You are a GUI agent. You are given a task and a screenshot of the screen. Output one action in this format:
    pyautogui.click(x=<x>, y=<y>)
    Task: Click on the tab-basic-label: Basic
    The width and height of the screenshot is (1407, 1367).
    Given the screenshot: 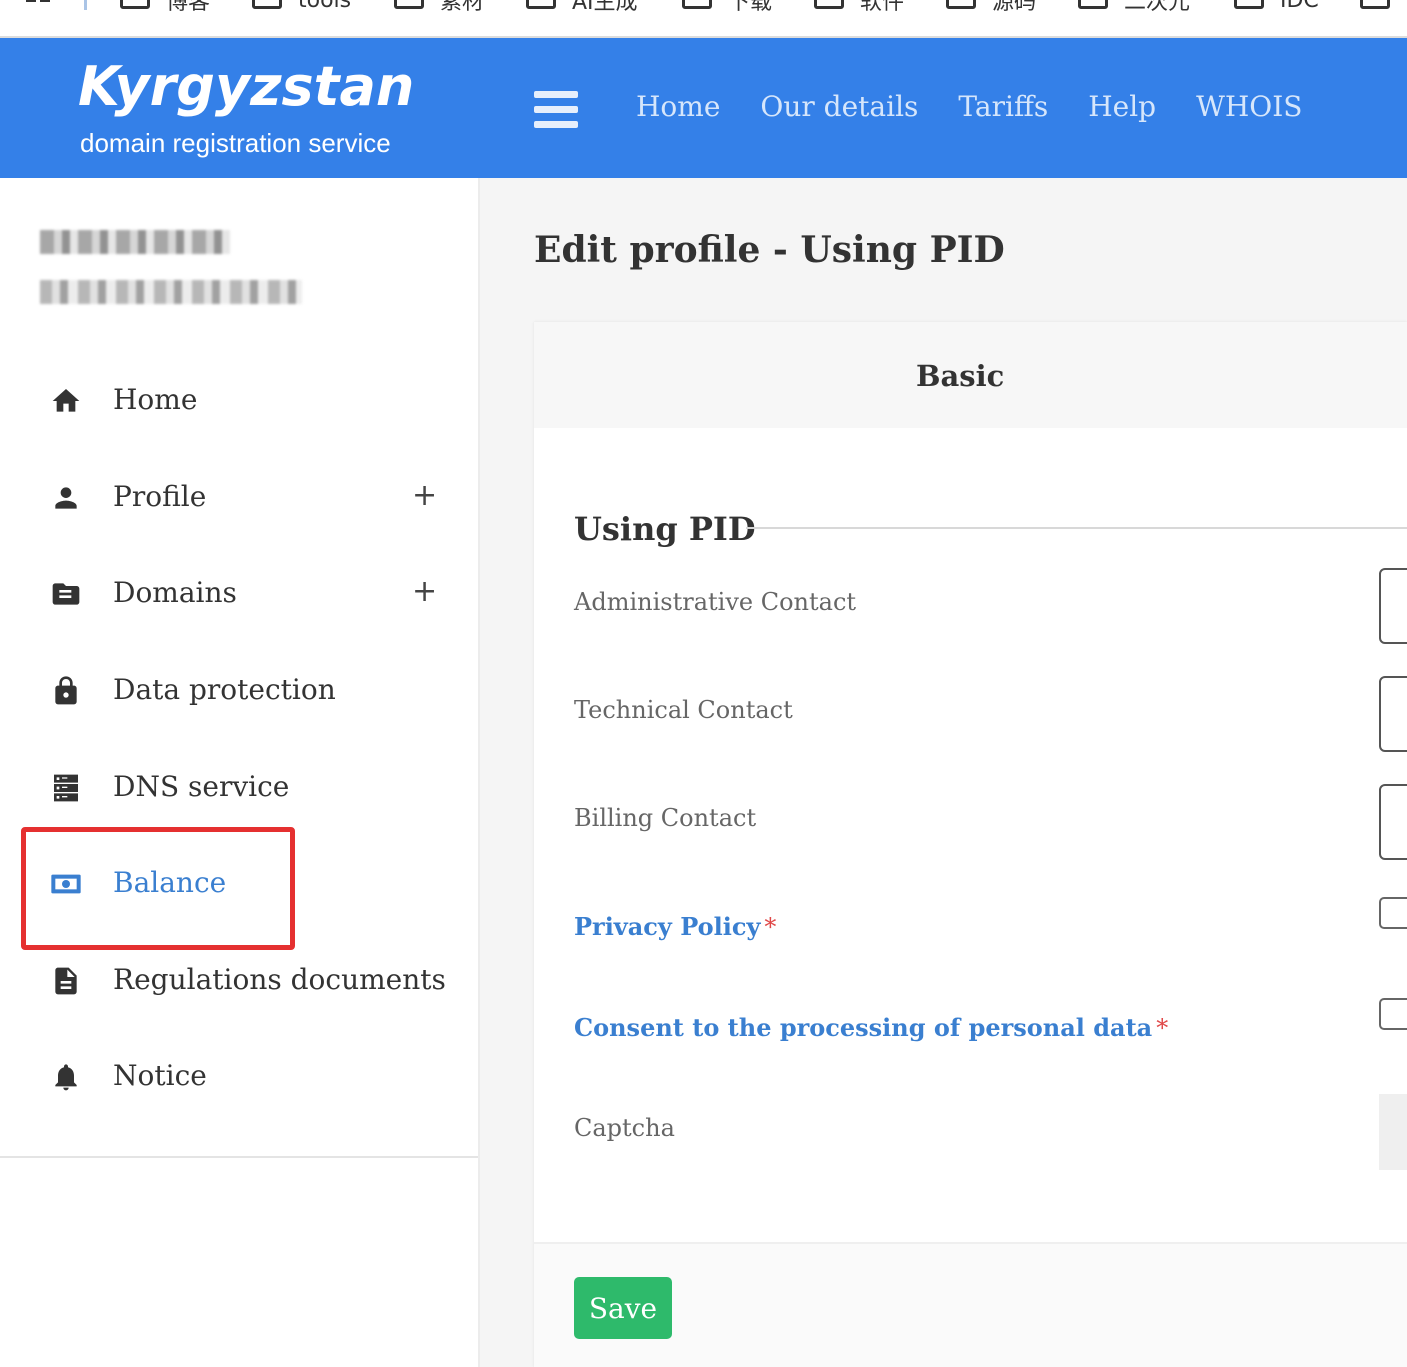 What is the action you would take?
    pyautogui.click(x=960, y=376)
    